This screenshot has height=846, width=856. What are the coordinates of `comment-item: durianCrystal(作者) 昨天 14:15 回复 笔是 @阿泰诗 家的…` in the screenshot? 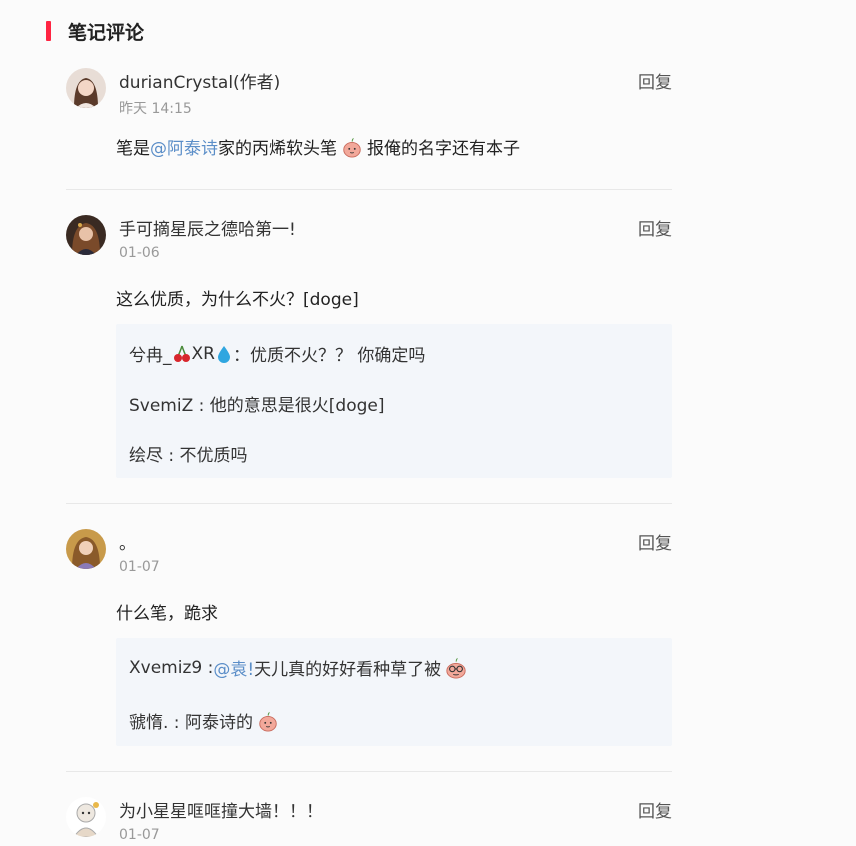 It's located at (369, 123).